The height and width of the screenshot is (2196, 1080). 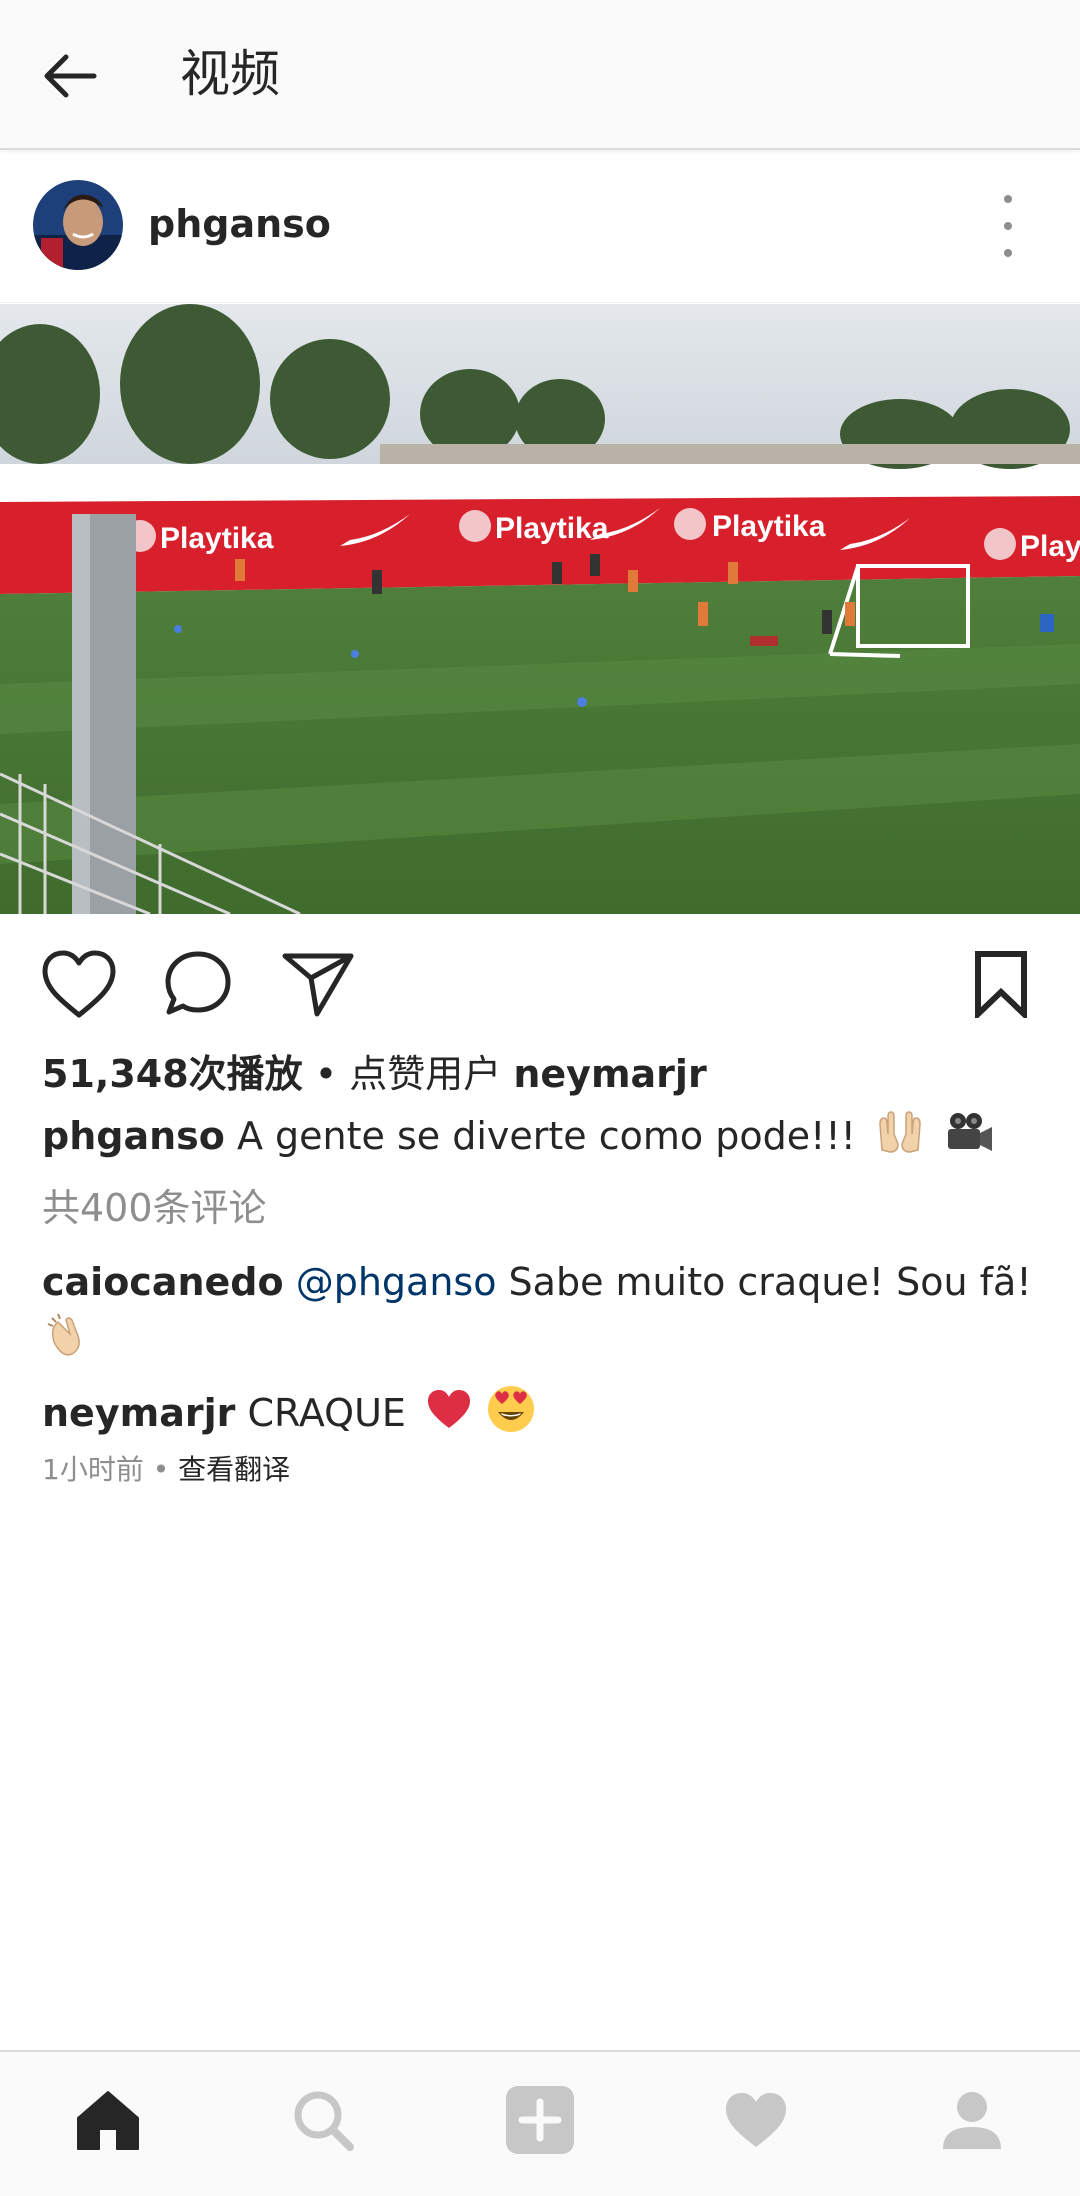 I want to click on movie-camera-emoji-icon, so click(x=969, y=1138).